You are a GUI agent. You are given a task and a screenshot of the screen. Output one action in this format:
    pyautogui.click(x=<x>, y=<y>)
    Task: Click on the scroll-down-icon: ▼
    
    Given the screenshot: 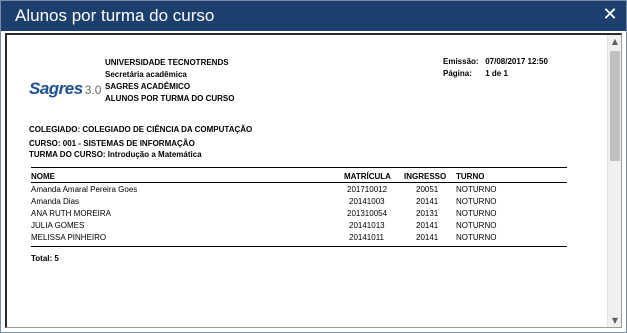 What is the action you would take?
    pyautogui.click(x=614, y=320)
    